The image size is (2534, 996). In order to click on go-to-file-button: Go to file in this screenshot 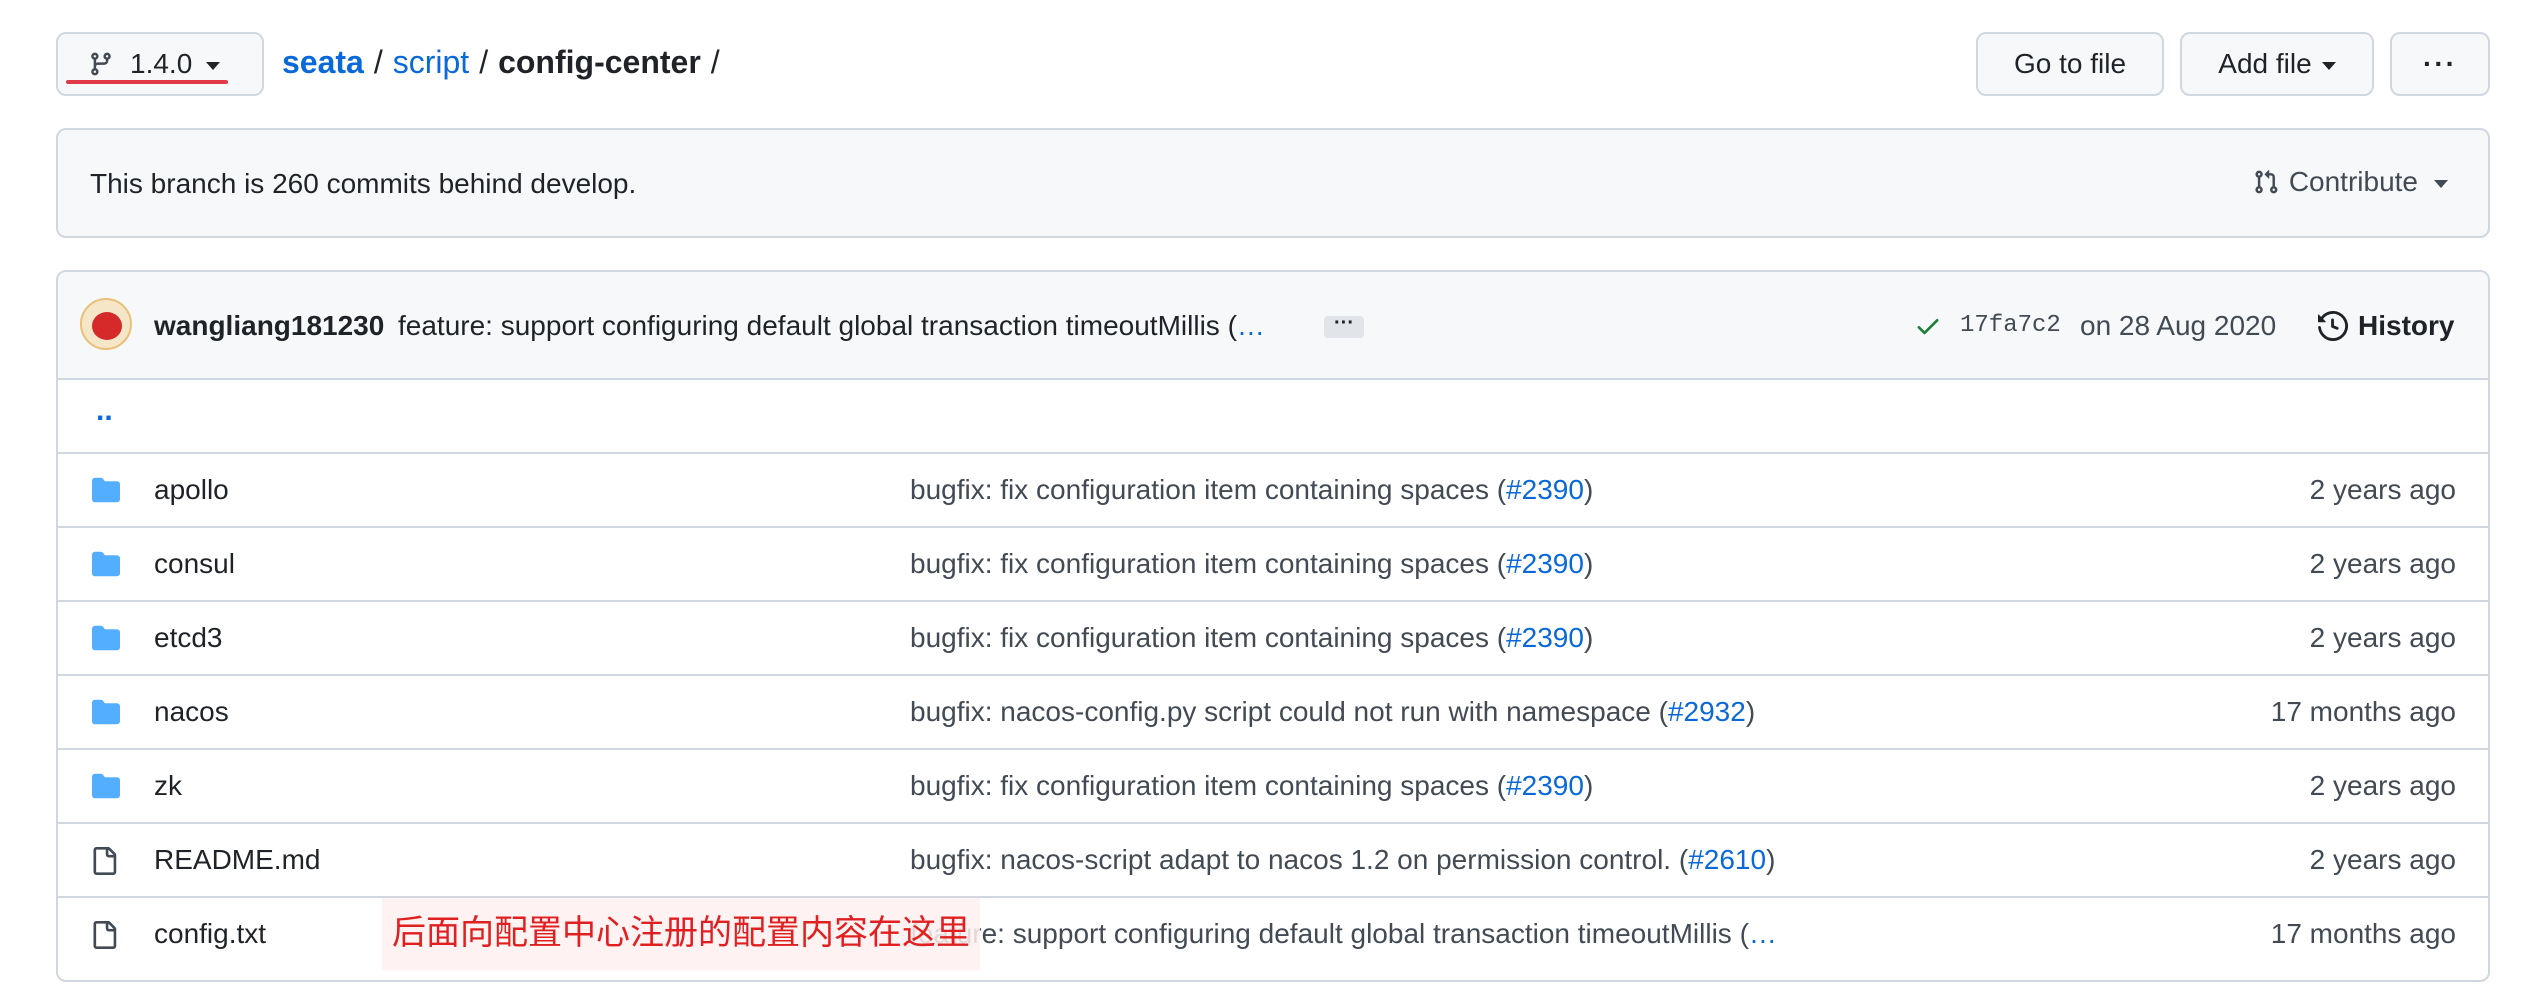, I will do `click(2070, 64)`.